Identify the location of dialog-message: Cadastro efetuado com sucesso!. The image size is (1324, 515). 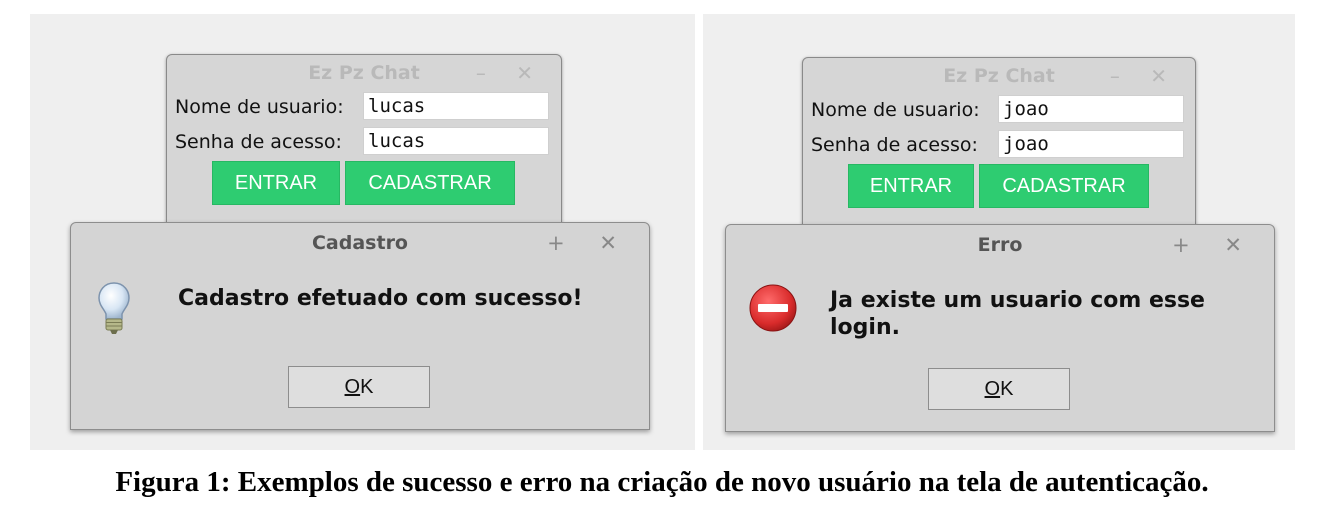
(380, 298).